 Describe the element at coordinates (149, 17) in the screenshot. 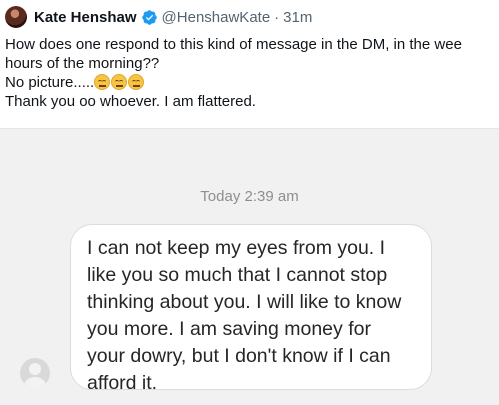

I see `verified-badge-icon` at that location.